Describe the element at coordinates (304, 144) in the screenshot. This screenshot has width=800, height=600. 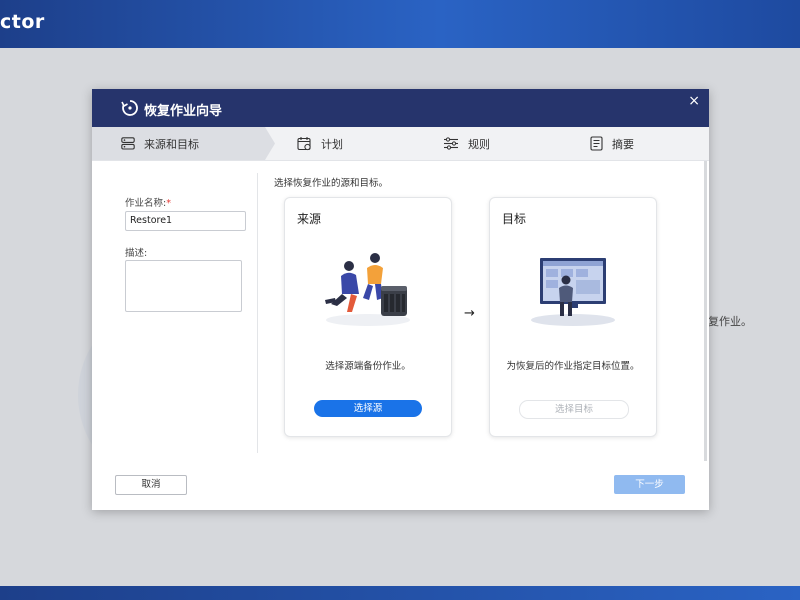
I see `calendar-icon` at that location.